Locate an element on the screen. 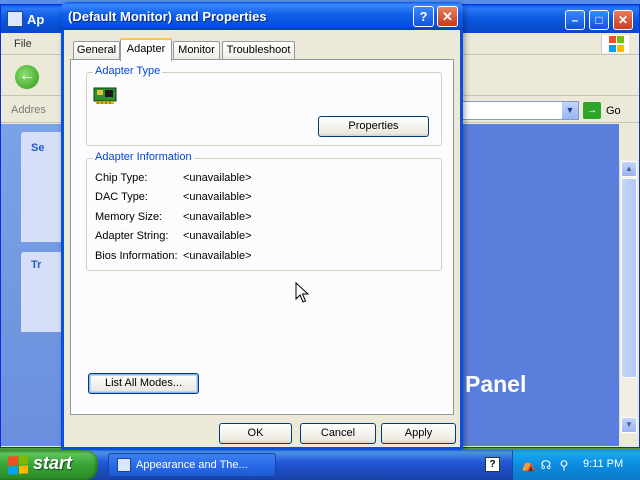 The image size is (640, 480). vertical-scrollbar: ▲ ▼ is located at coordinates (628, 297).